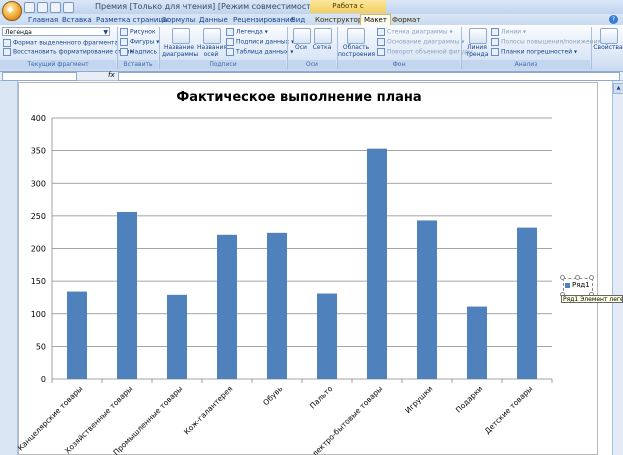 The image size is (623, 455). What do you see at coordinates (567, 285) in the screenshot?
I see `legend-swatch` at bounding box center [567, 285].